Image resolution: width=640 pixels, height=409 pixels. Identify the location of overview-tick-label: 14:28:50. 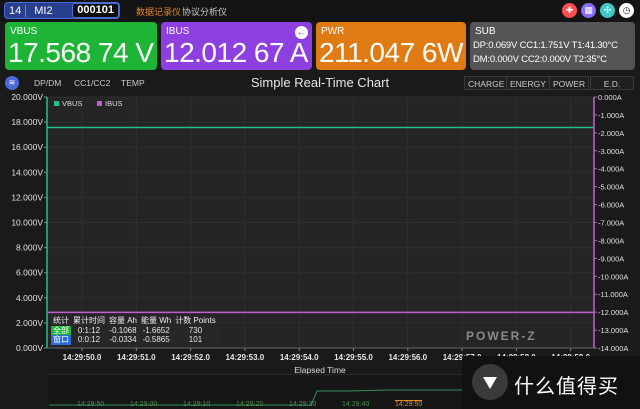
(91, 404).